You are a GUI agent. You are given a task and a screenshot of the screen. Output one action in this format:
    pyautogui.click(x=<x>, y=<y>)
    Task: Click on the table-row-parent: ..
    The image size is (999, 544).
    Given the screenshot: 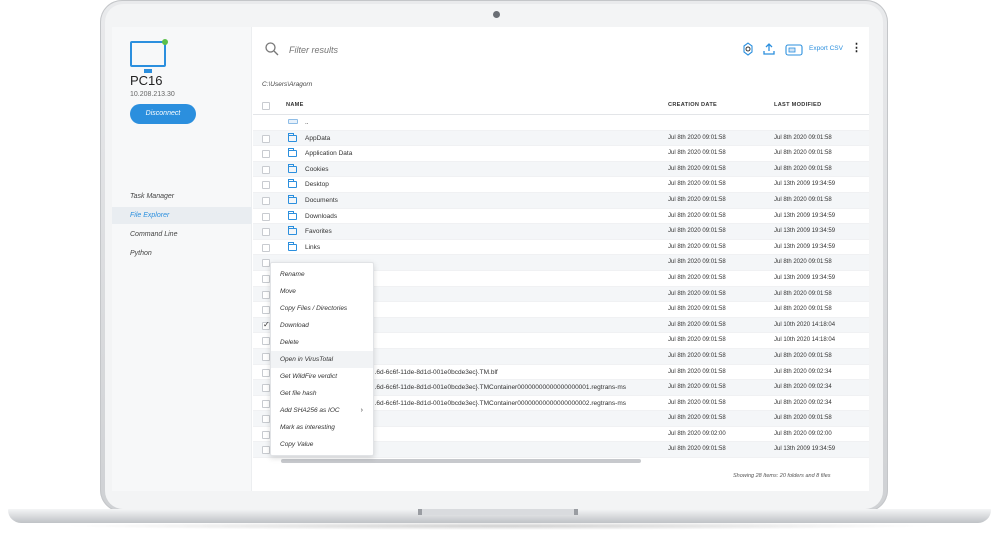 What is the action you would take?
    pyautogui.click(x=561, y=123)
    